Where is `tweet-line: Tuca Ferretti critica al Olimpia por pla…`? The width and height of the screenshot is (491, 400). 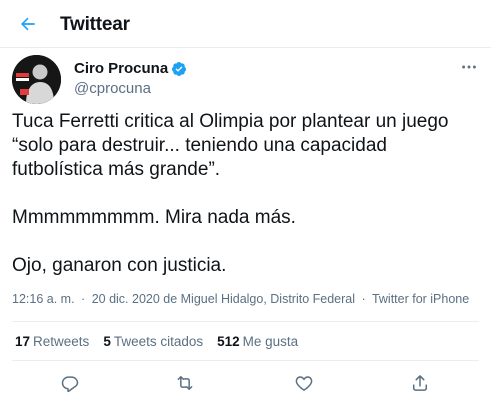 tweet-line: Tuca Ferretti critica al Olimpia por pla… is located at coordinates (230, 121).